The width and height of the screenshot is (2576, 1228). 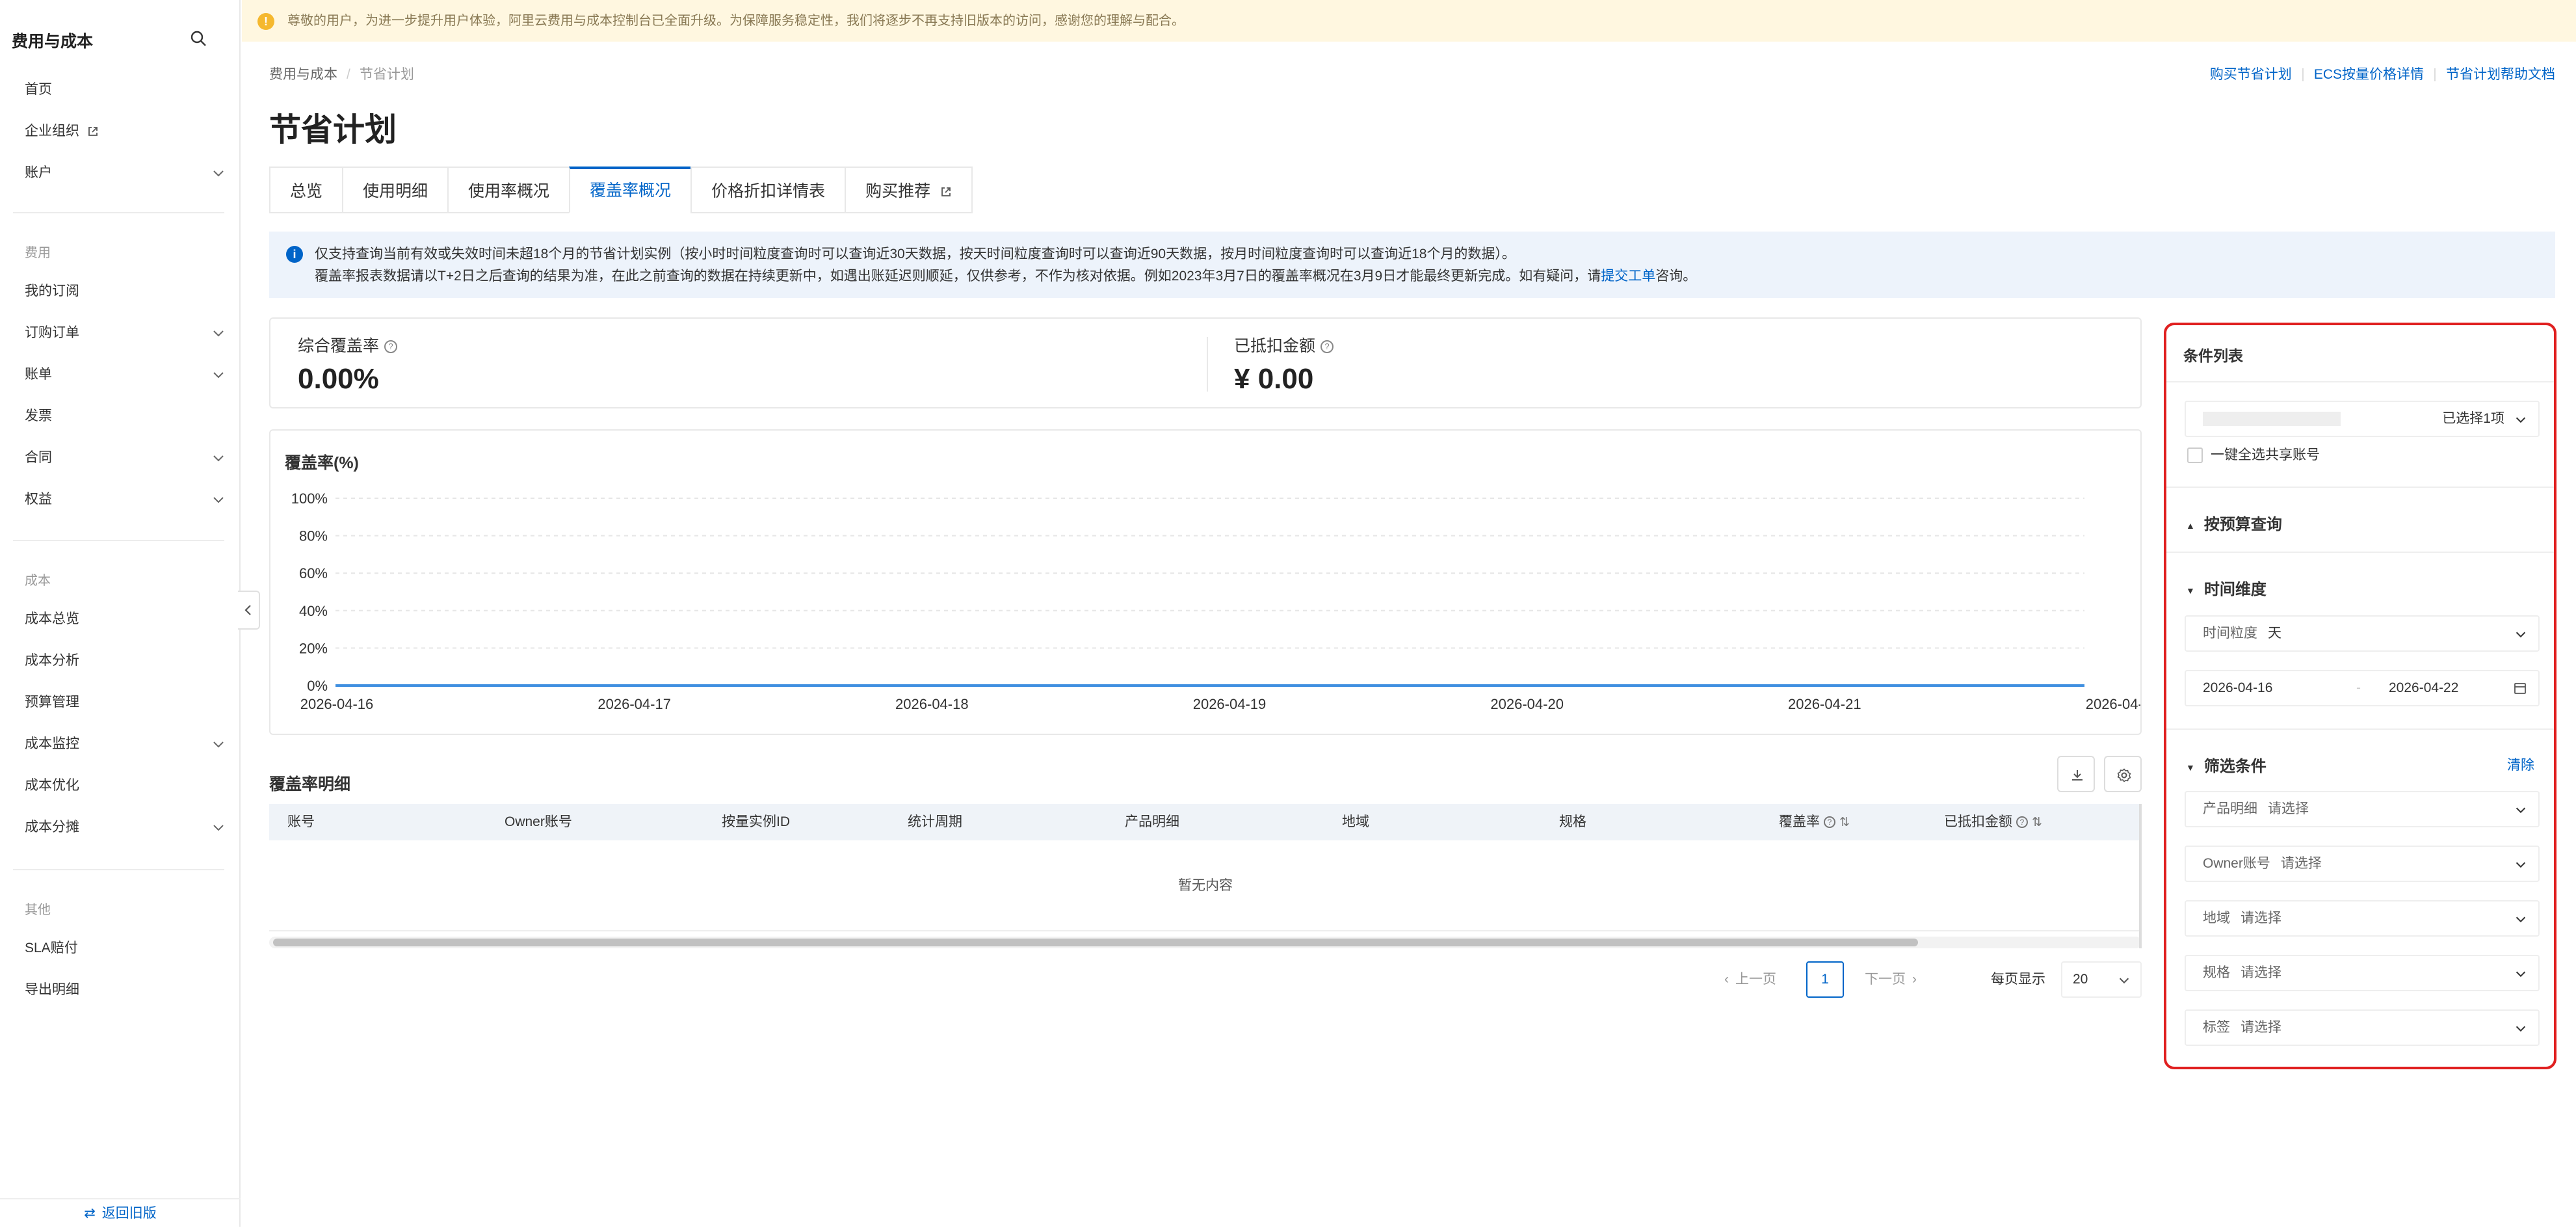 I want to click on filter-owner-select: Owner账号 请选择, so click(x=2362, y=864).